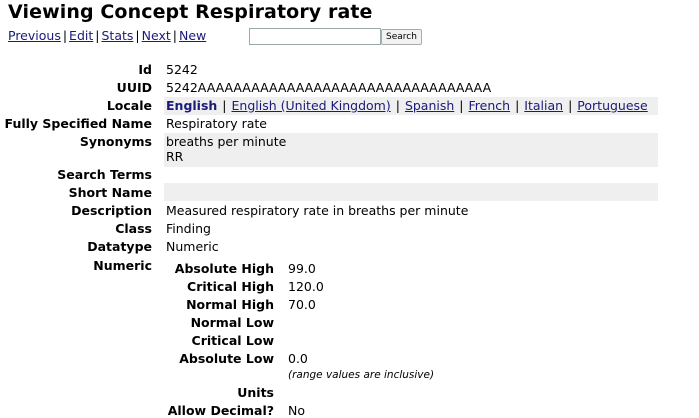  Describe the element at coordinates (490, 105) in the screenshot. I see `locale-french: French` at that location.